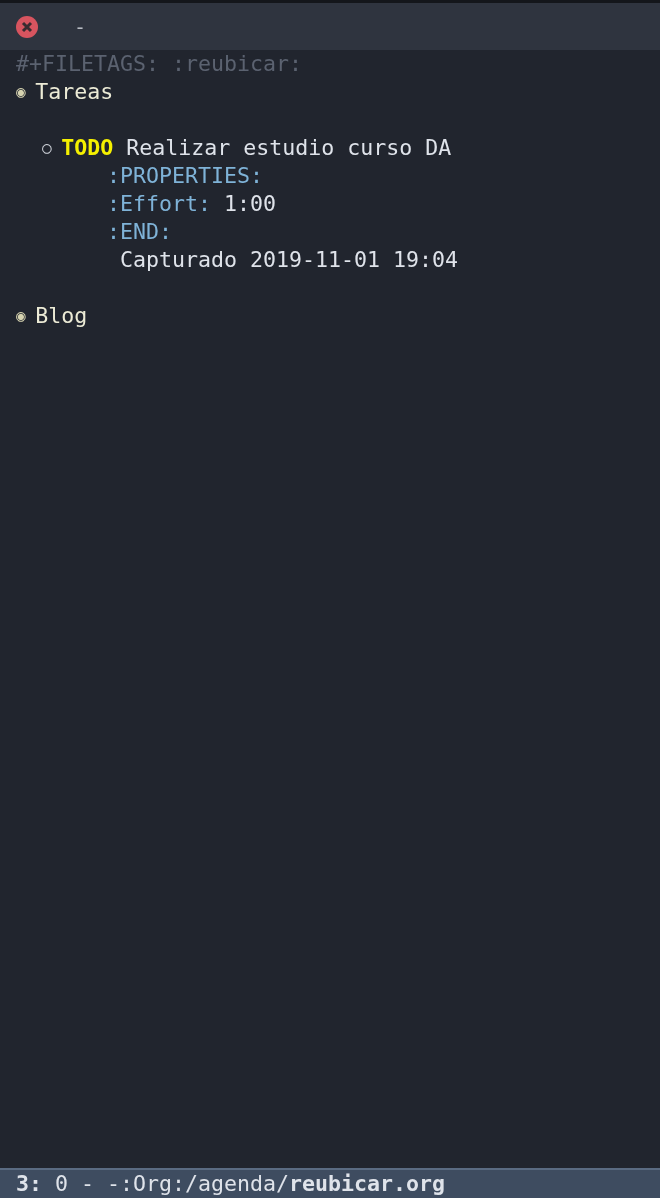 The image size is (660, 1198). Describe the element at coordinates (87, 148) in the screenshot. I see `todo-keyword: TODO` at that location.